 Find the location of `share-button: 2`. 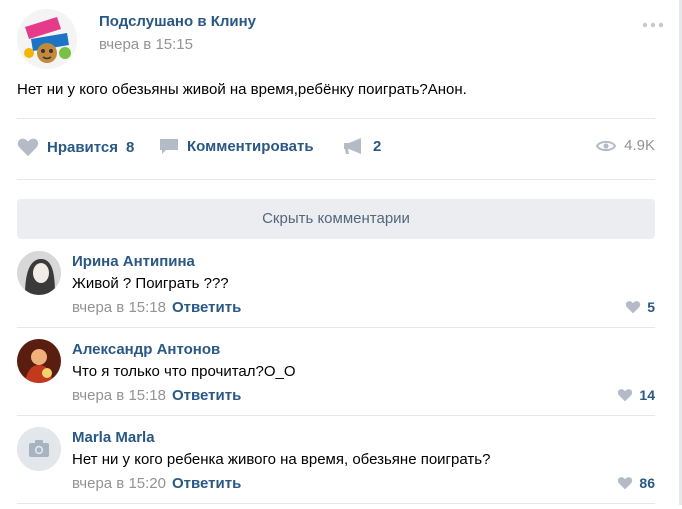

share-button: 2 is located at coordinates (362, 146).